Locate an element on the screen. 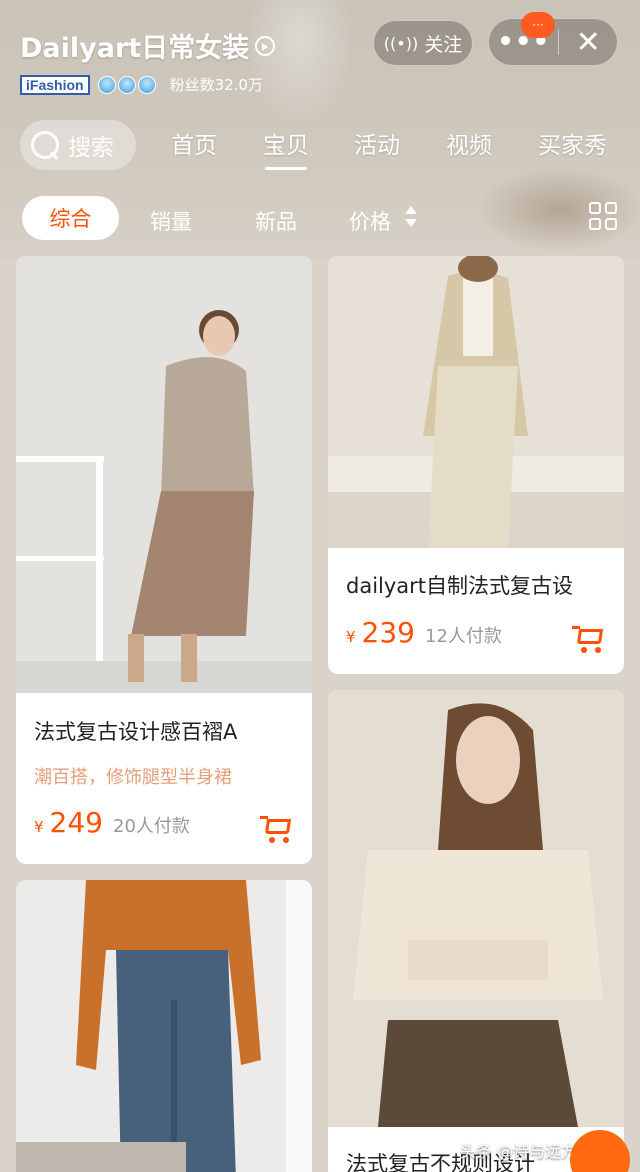  fans-count: 粉丝数32.0万 is located at coordinates (216, 85).